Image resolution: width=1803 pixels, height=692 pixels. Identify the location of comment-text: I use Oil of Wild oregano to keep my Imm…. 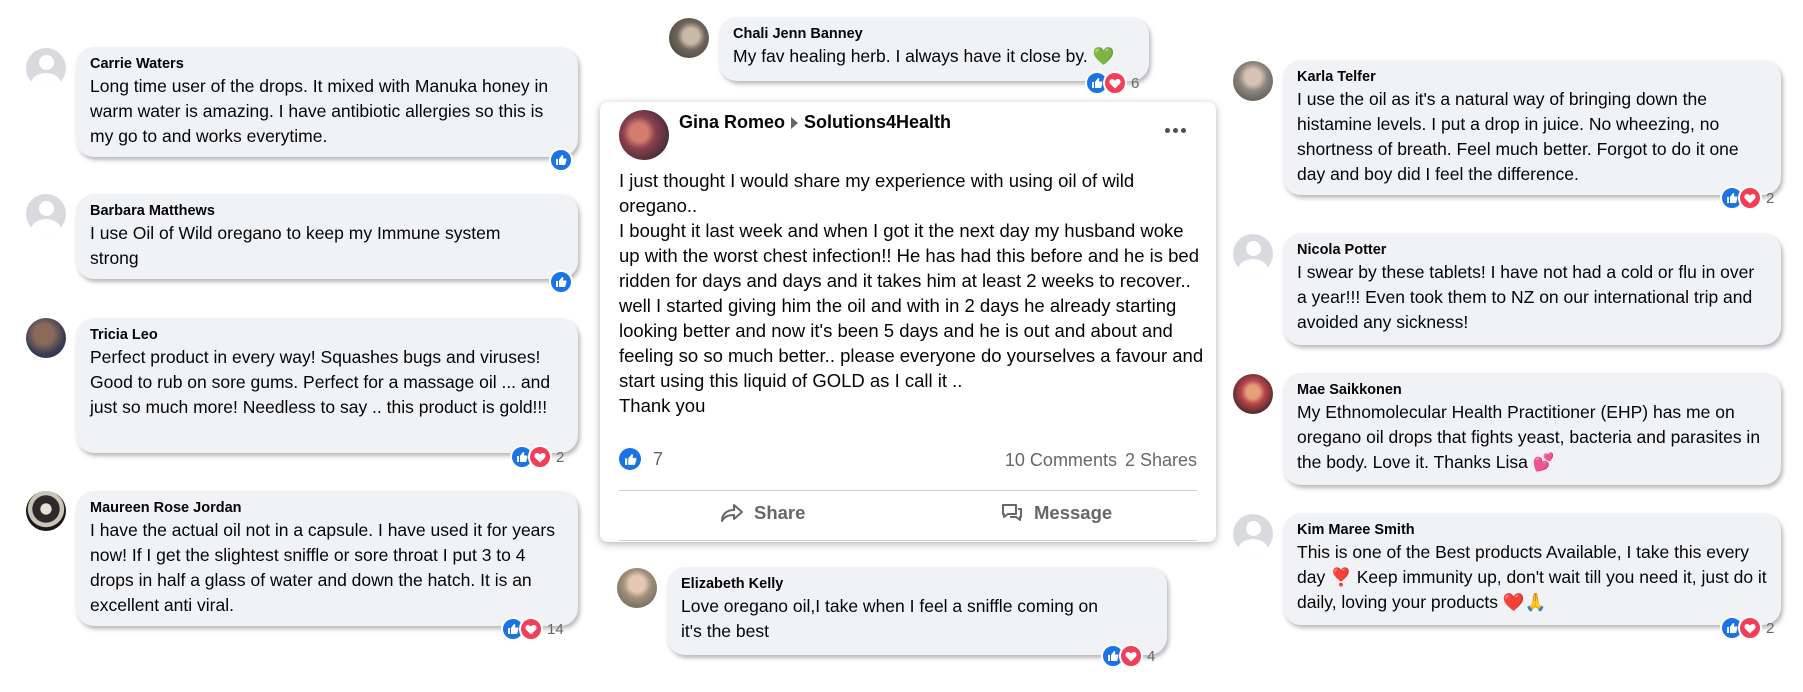
(295, 245).